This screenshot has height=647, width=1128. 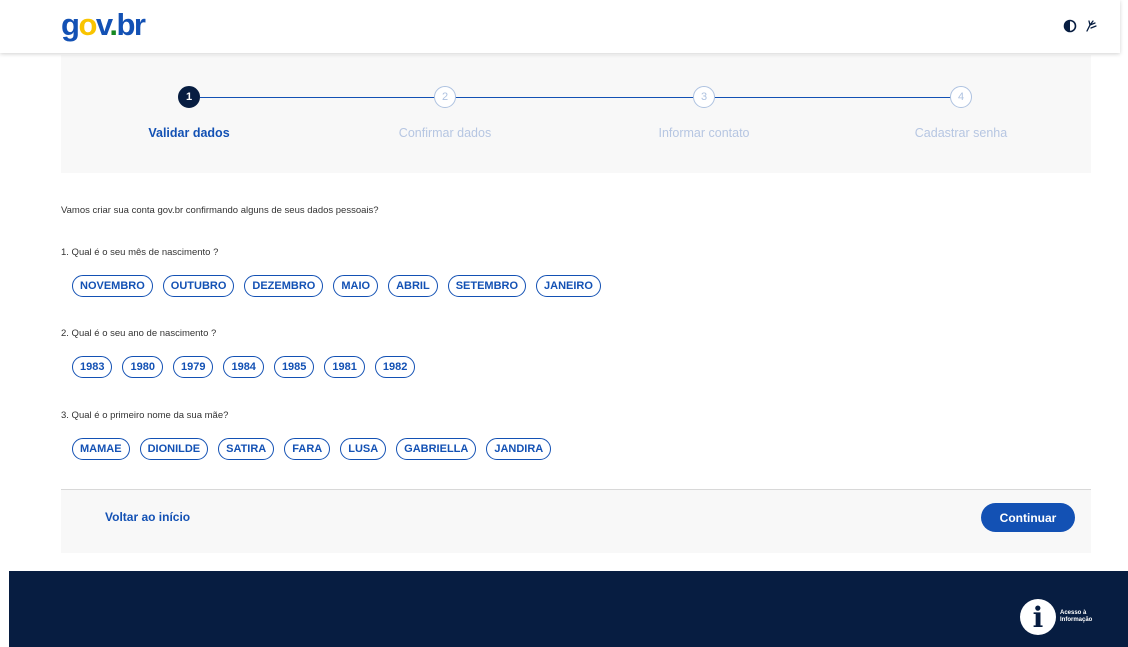 I want to click on step-1-label: Validar dados, so click(x=189, y=133).